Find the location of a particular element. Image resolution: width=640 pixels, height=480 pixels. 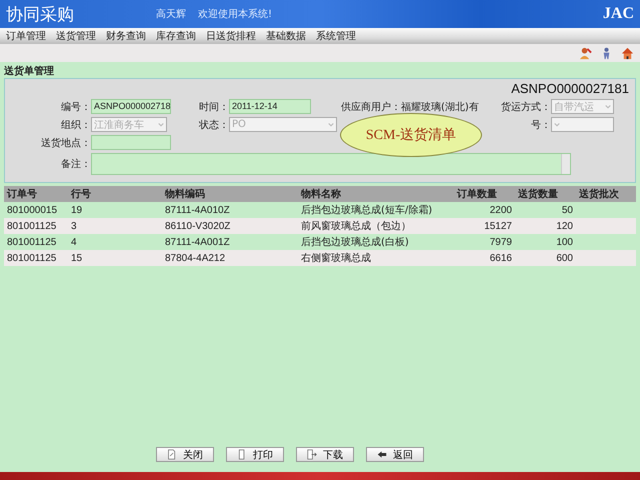

document-icon is located at coordinates (172, 454).